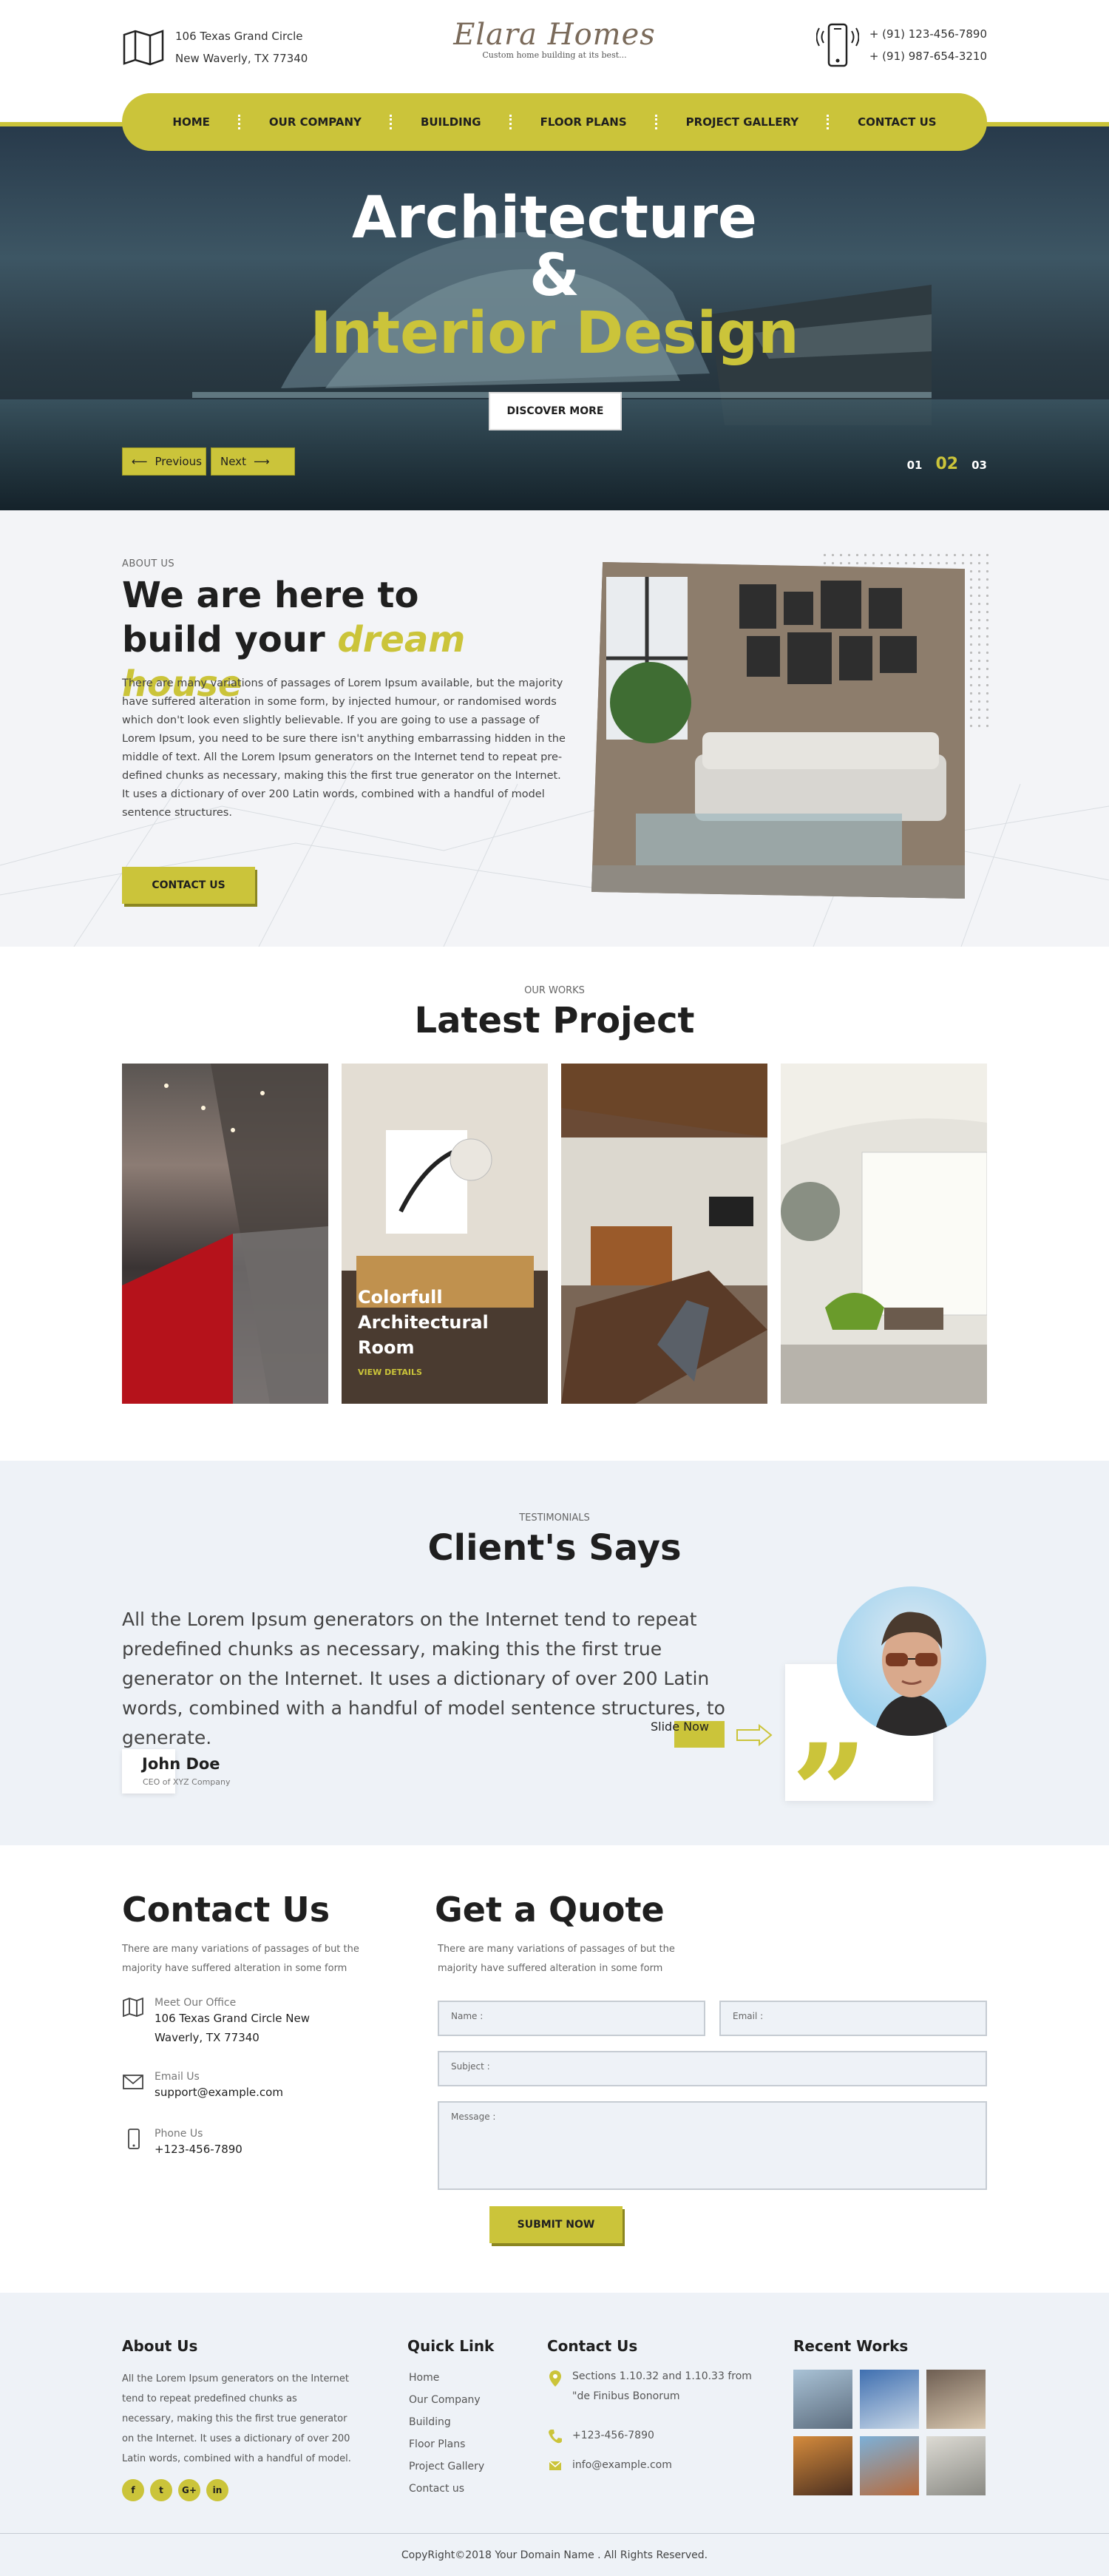  What do you see at coordinates (554, 1518) in the screenshot?
I see `testimonials-label: TESTIMONIALS` at bounding box center [554, 1518].